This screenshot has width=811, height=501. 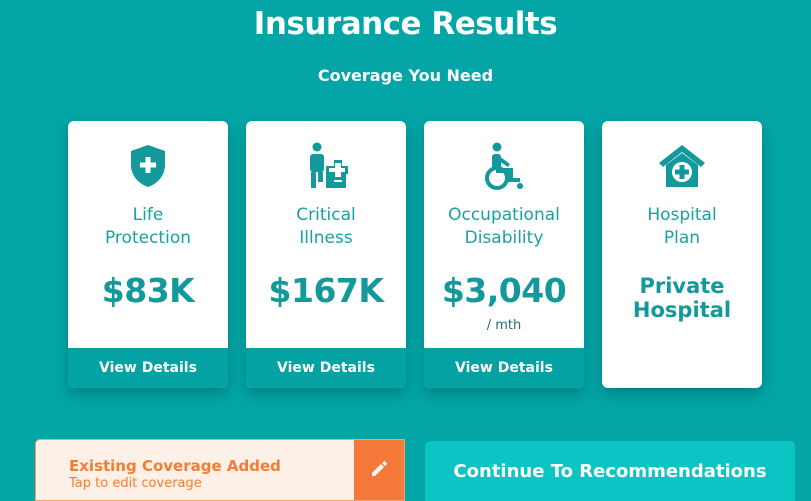 I want to click on card-hospital-plan: Hospital Plan Private Hospital, so click(x=682, y=254).